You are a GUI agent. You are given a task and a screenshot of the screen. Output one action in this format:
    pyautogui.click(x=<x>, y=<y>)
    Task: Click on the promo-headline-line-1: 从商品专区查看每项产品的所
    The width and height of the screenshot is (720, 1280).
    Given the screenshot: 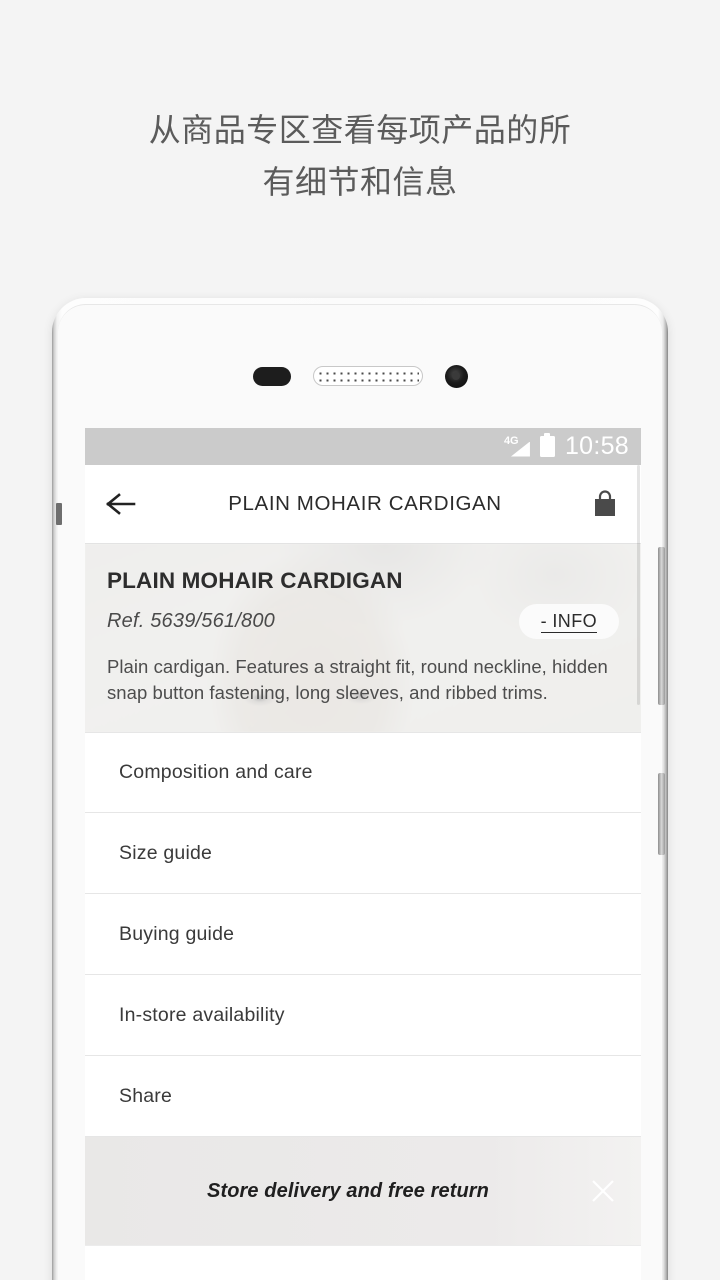 What is the action you would take?
    pyautogui.click(x=360, y=130)
    